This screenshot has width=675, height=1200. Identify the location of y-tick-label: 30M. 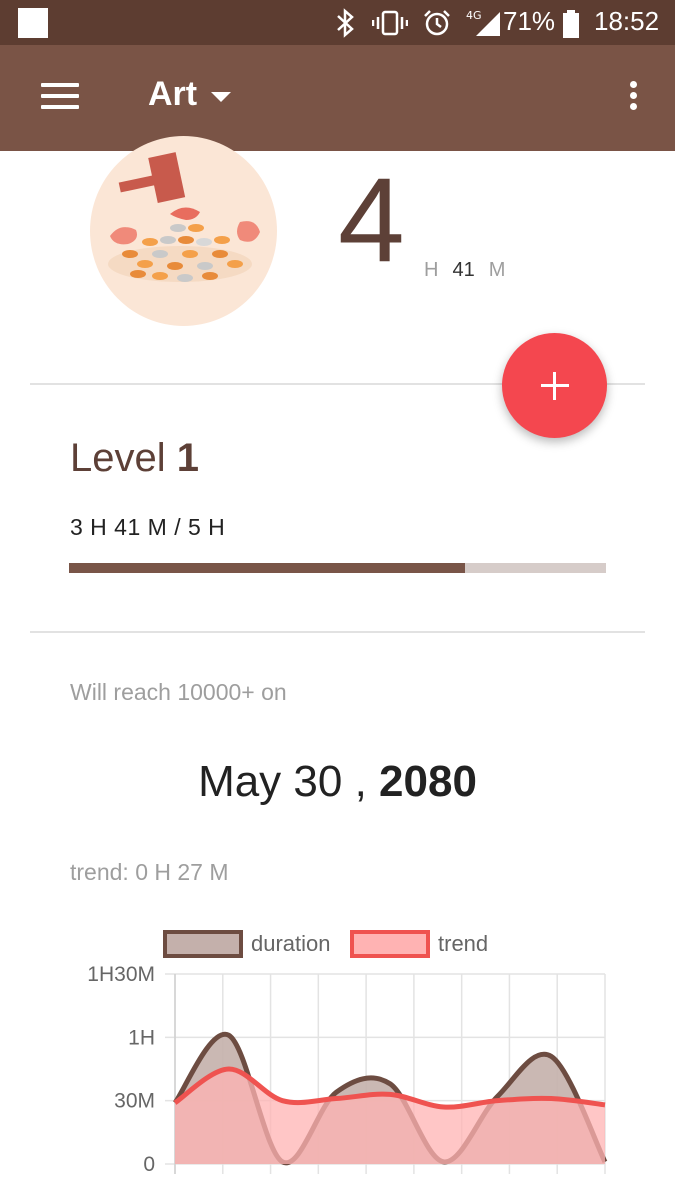
(134, 1101).